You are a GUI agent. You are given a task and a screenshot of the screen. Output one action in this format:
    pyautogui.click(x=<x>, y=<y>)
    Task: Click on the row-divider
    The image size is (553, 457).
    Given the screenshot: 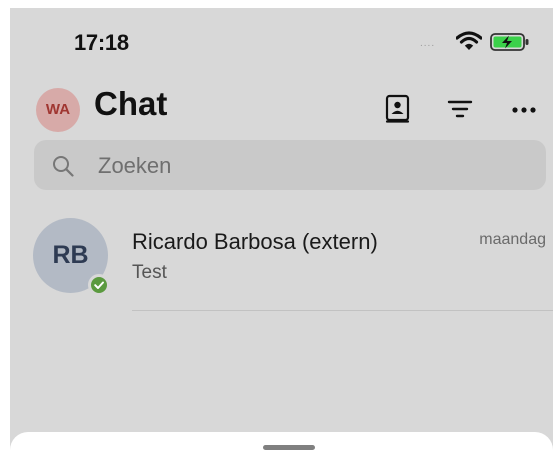 What is the action you would take?
    pyautogui.click(x=342, y=310)
    